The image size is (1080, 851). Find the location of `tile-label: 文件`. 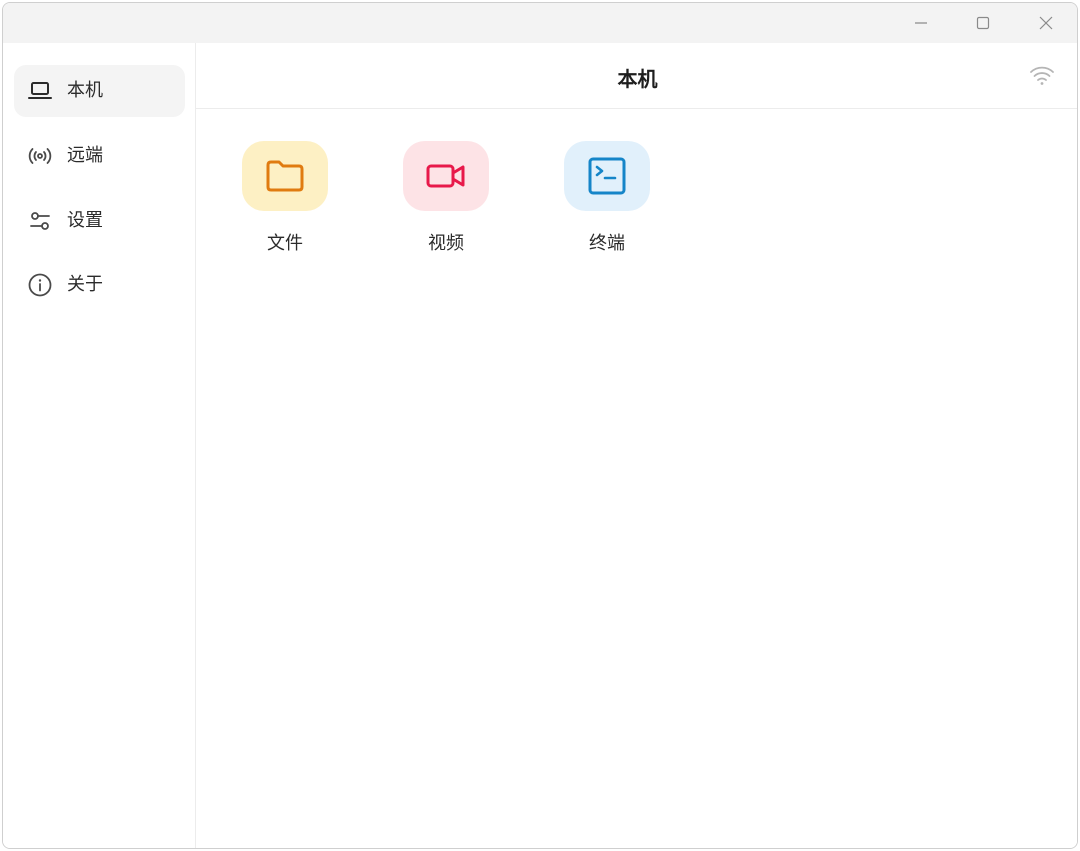

tile-label: 文件 is located at coordinates (285, 243).